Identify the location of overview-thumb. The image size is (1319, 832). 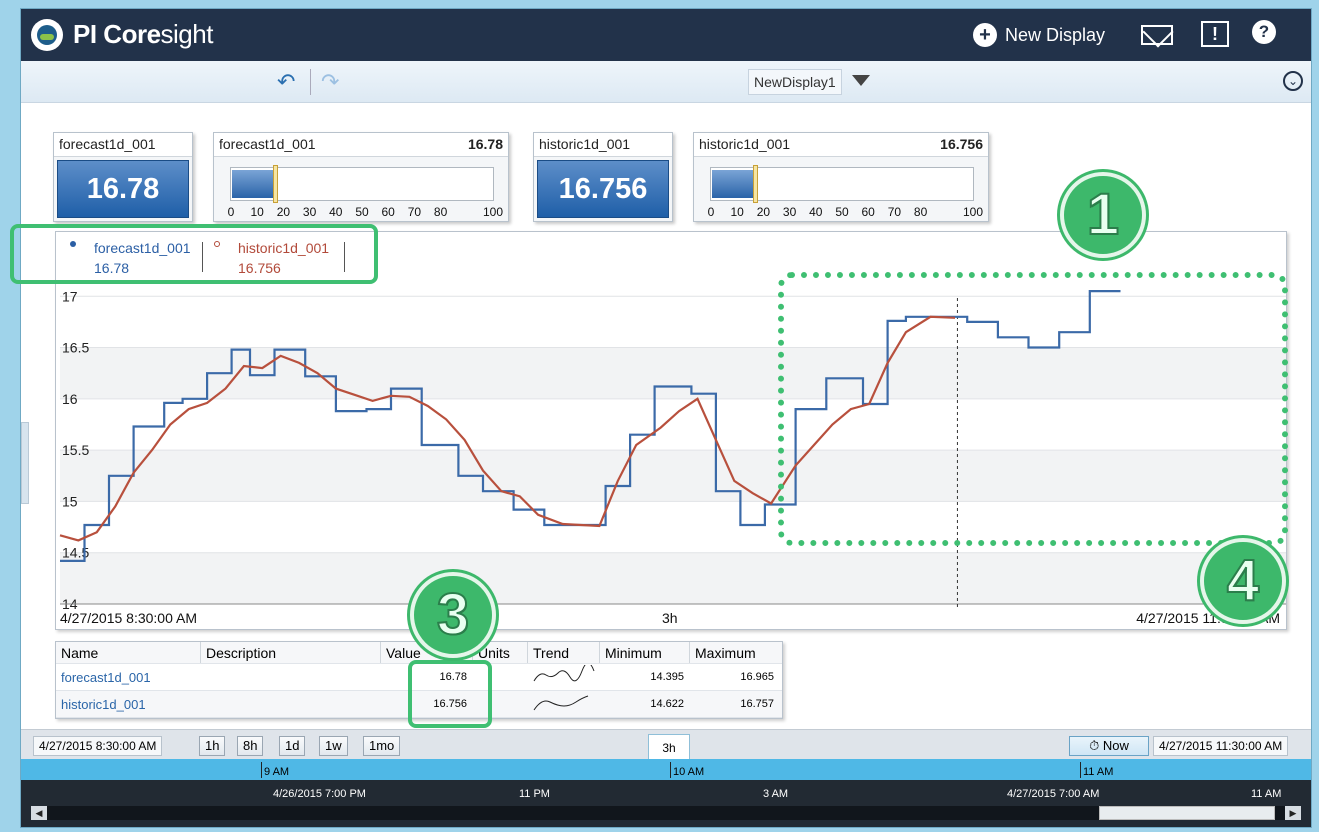
(1187, 813).